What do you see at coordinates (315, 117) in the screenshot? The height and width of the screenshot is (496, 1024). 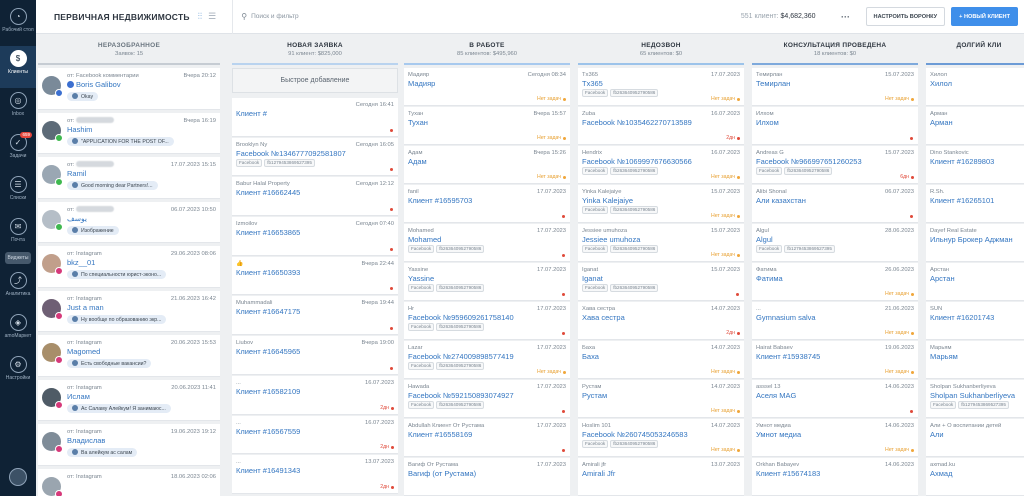 I see `lead-card: Сегодня 16:41 Клиент #` at bounding box center [315, 117].